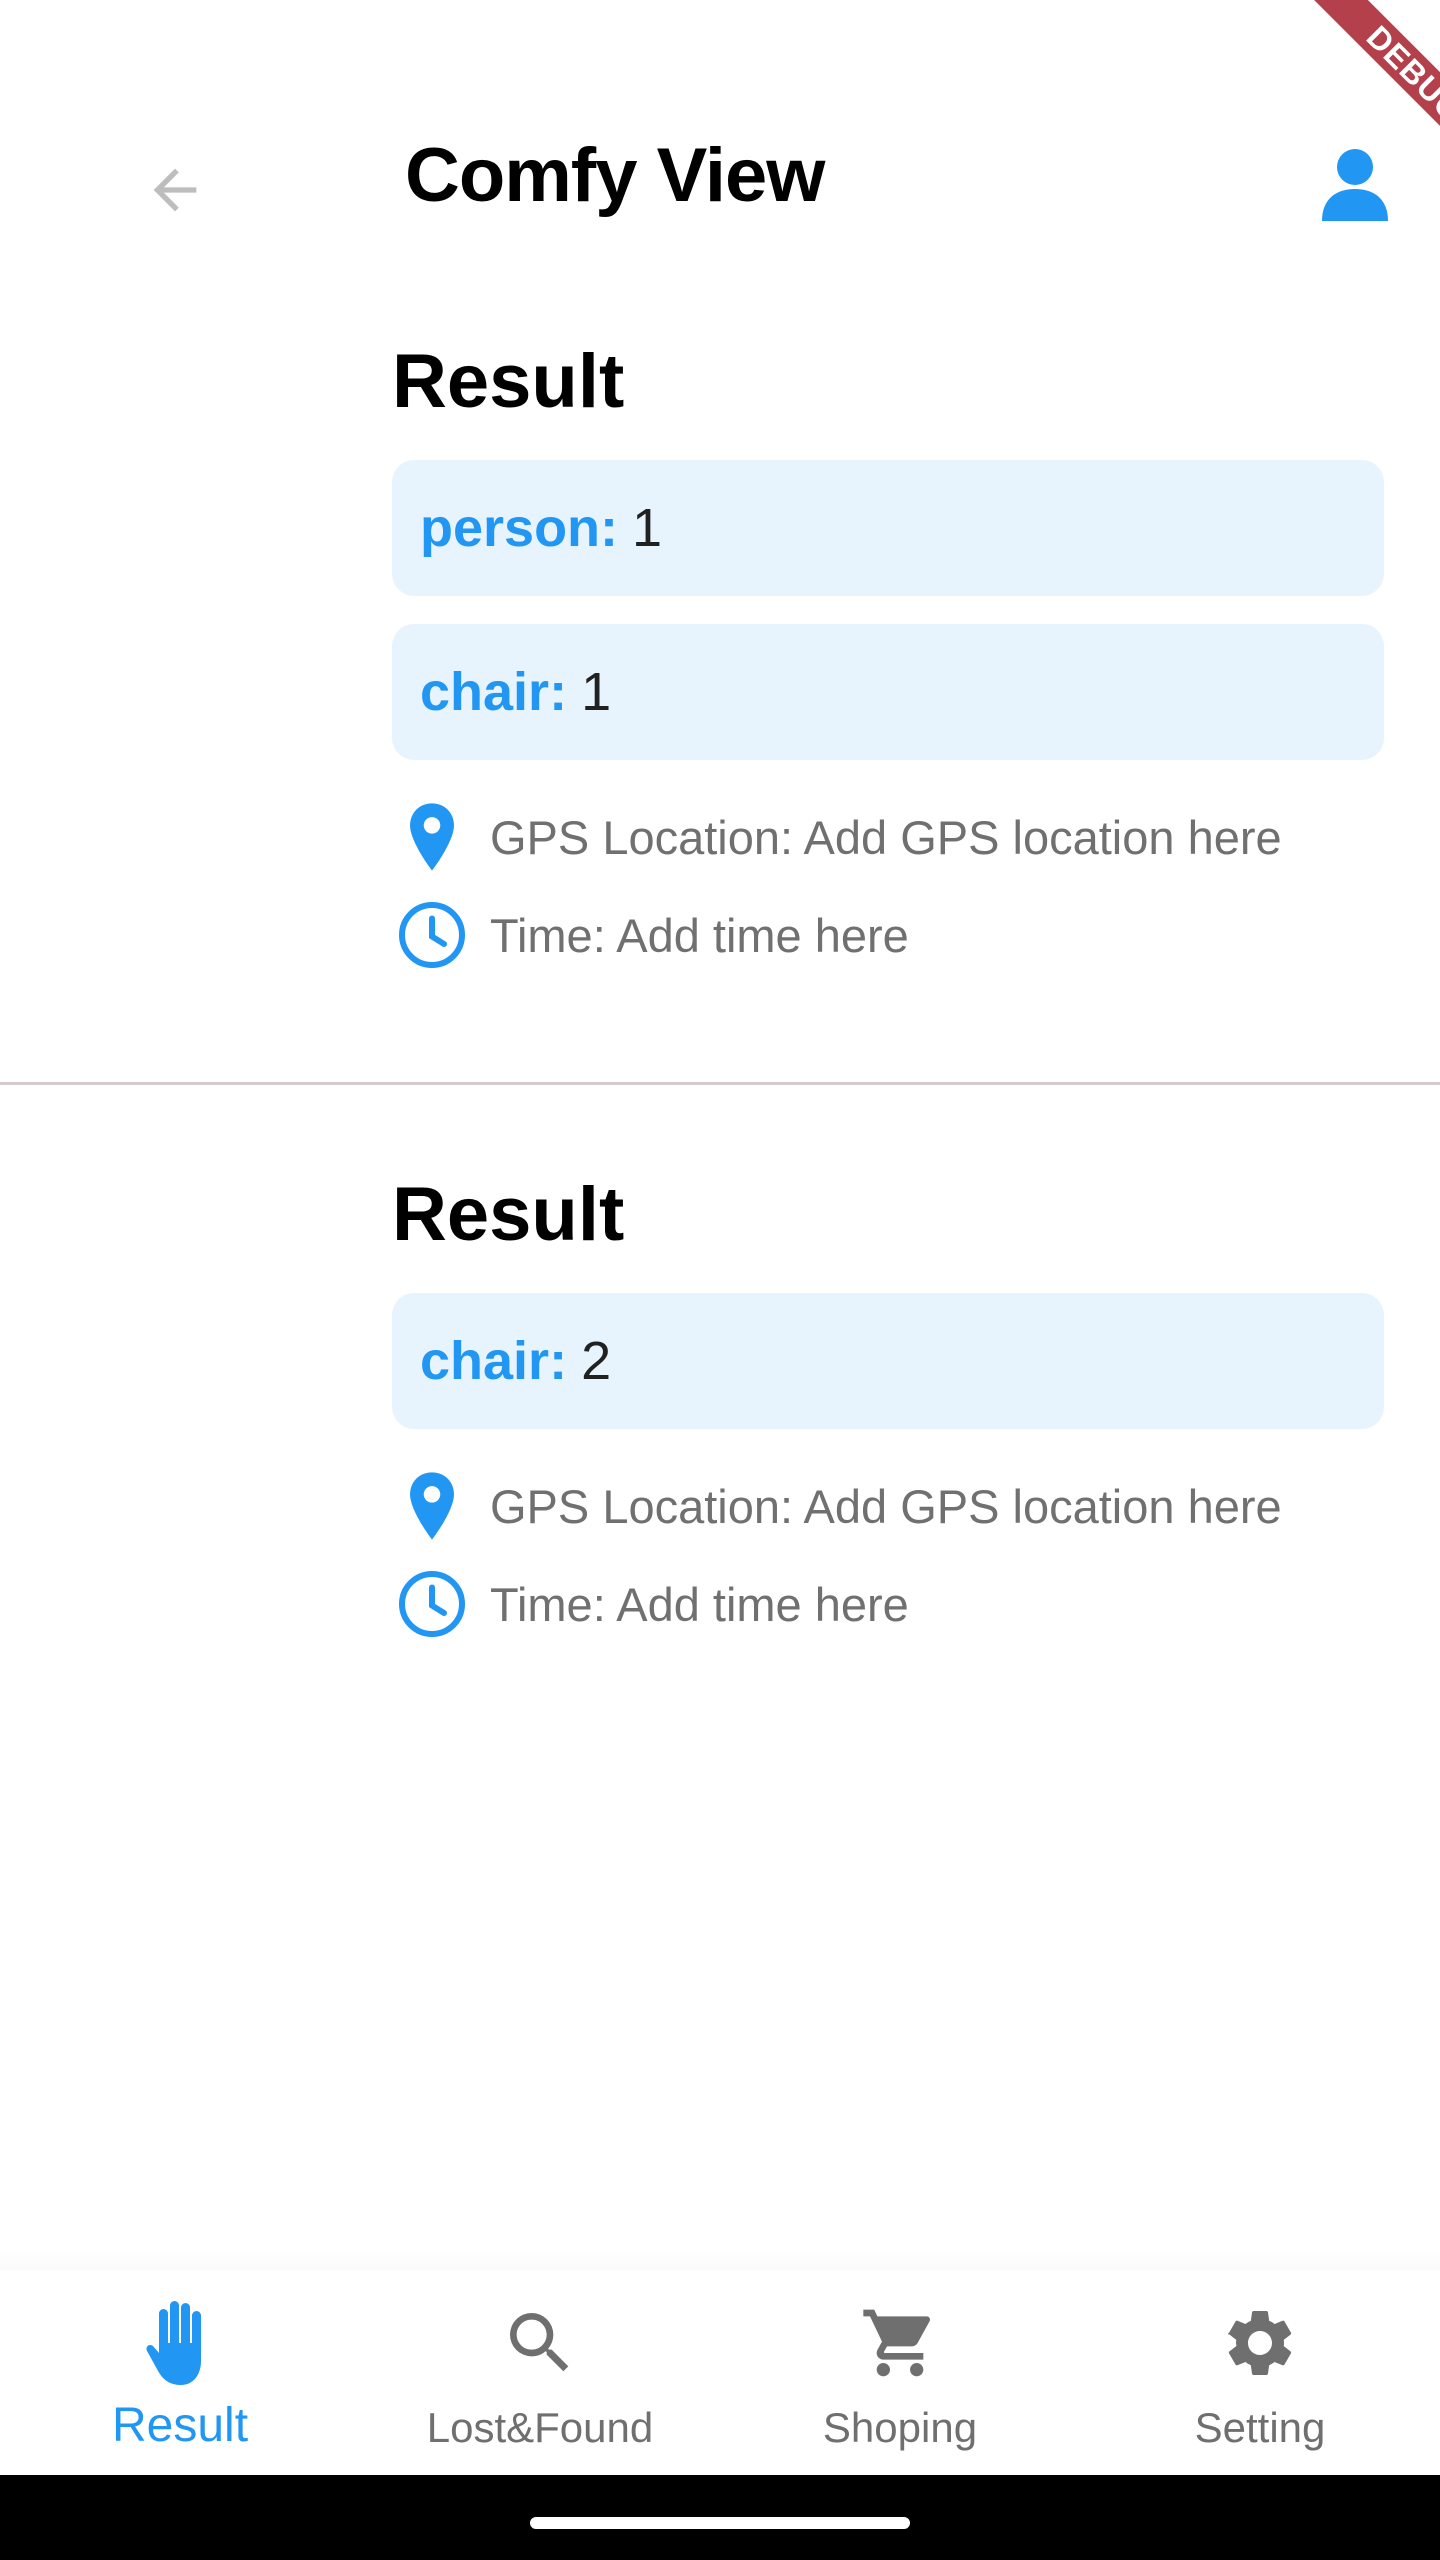 The height and width of the screenshot is (2560, 1440). What do you see at coordinates (1380, 43) in the screenshot?
I see `camera-indicator-dot` at bounding box center [1380, 43].